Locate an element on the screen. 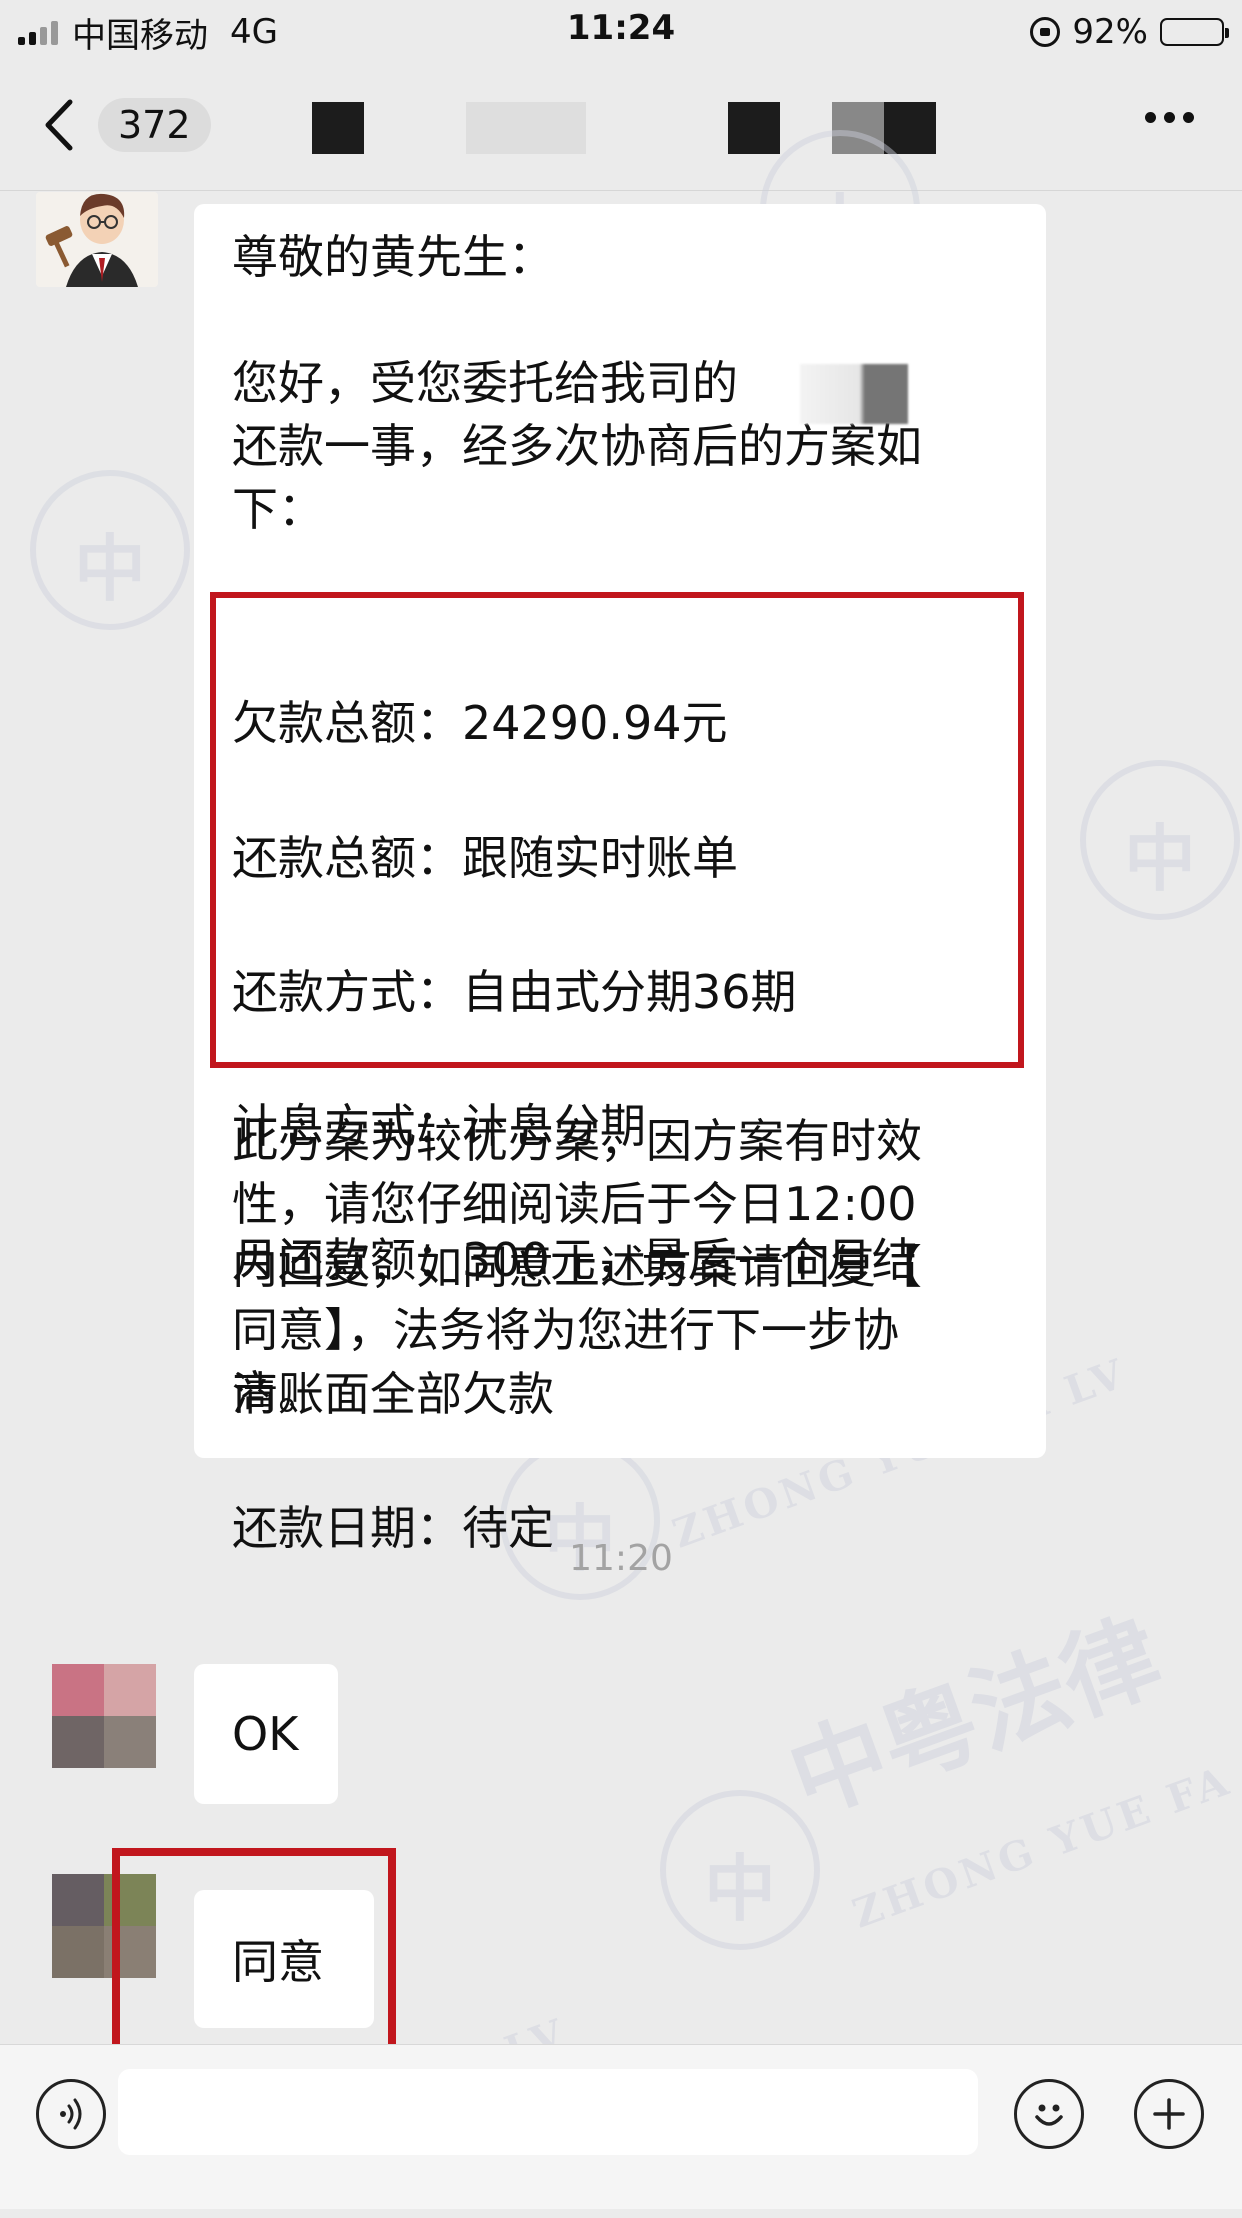  chat-timestamp: 11:20 is located at coordinates (621, 1558).